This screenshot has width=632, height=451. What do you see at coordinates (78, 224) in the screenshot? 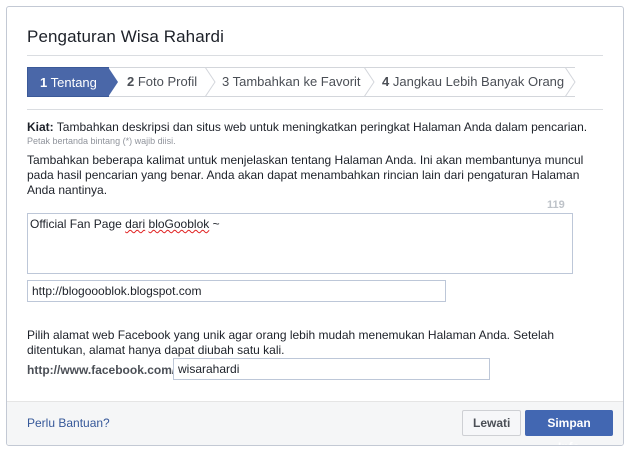
I see `description-text: Official Fan Page` at bounding box center [78, 224].